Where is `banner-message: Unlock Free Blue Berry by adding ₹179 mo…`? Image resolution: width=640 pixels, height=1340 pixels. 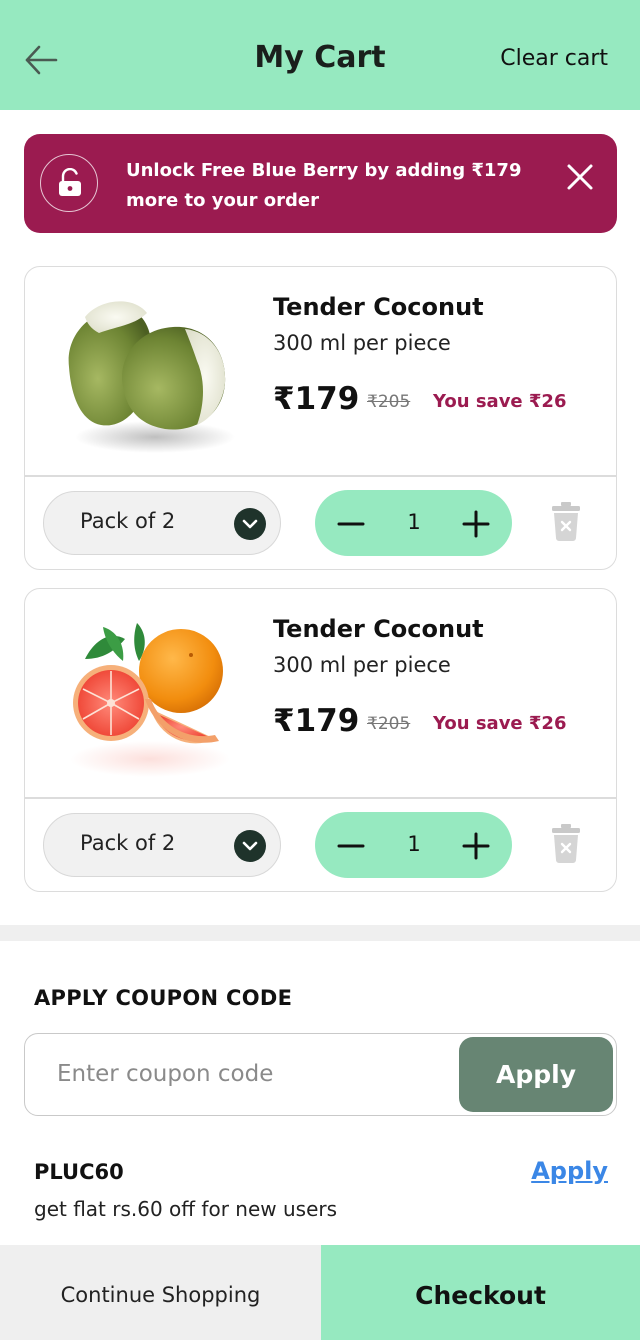 banner-message: Unlock Free Blue Berry by adding ₹179 mo… is located at coordinates (324, 185).